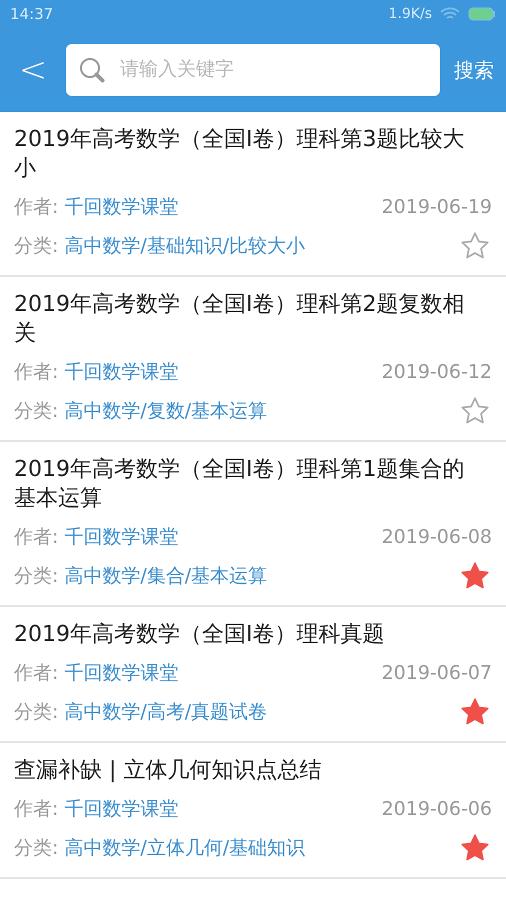 This screenshot has width=506, height=900. What do you see at coordinates (261, 411) in the screenshot?
I see `category-link: 高中数学/复数/基本运算` at bounding box center [261, 411].